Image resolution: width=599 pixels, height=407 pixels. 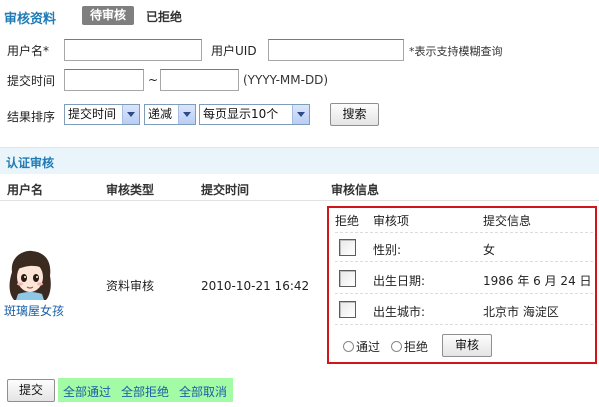 What do you see at coordinates (537, 281) in the screenshot?
I see `review-item-value: 1986 年 6 月 24 日` at bounding box center [537, 281].